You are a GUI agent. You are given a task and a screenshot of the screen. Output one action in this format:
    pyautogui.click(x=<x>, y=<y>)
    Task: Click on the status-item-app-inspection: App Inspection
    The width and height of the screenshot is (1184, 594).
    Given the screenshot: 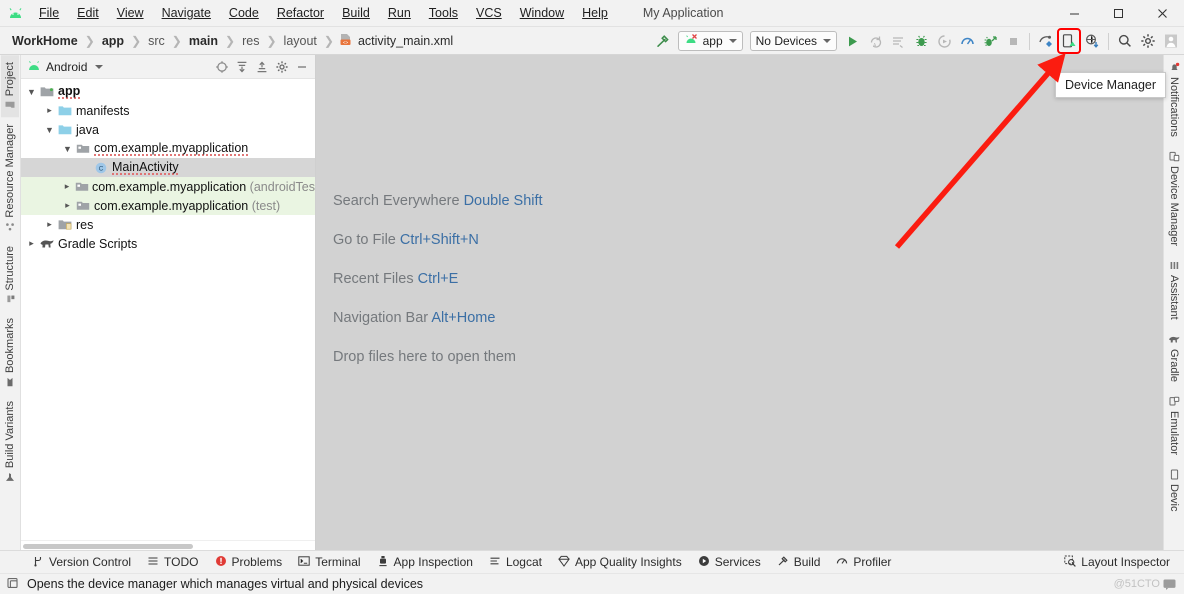 What is the action you would take?
    pyautogui.click(x=425, y=562)
    